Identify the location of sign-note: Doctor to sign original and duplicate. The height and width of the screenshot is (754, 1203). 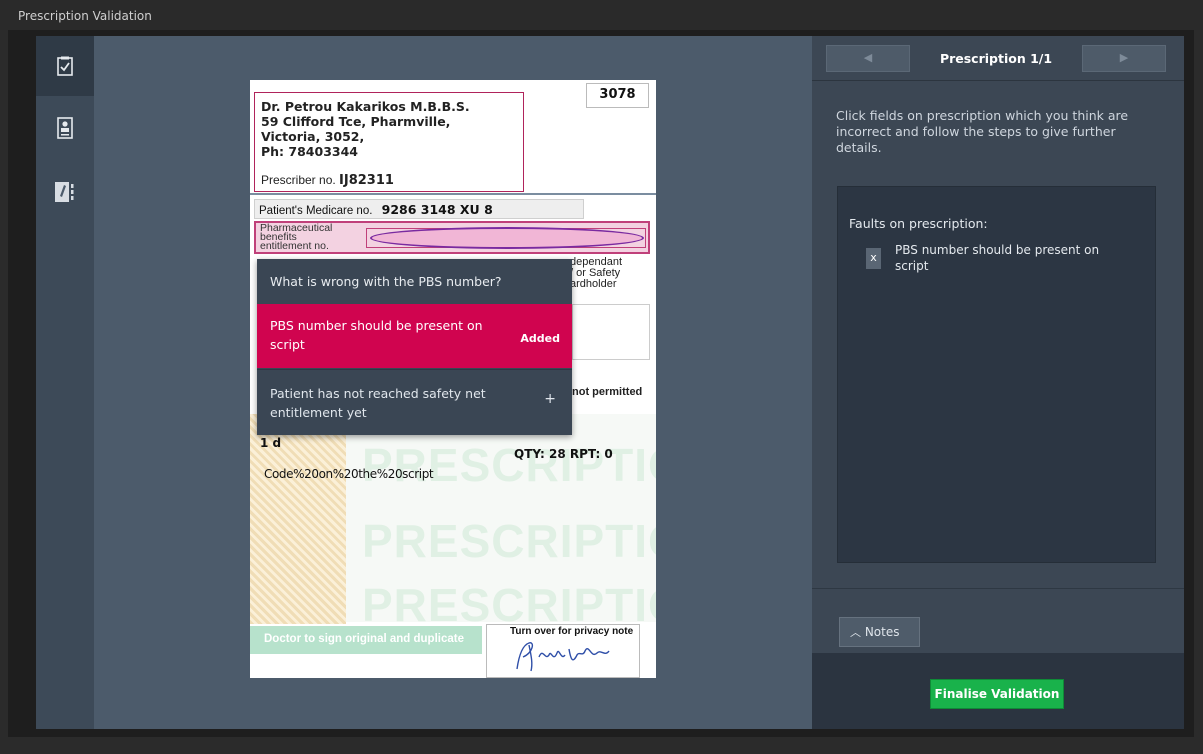
(366, 640).